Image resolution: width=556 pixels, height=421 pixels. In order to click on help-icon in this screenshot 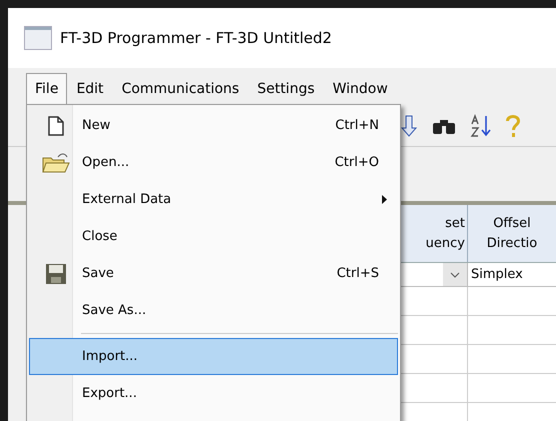, I will do `click(513, 125)`.